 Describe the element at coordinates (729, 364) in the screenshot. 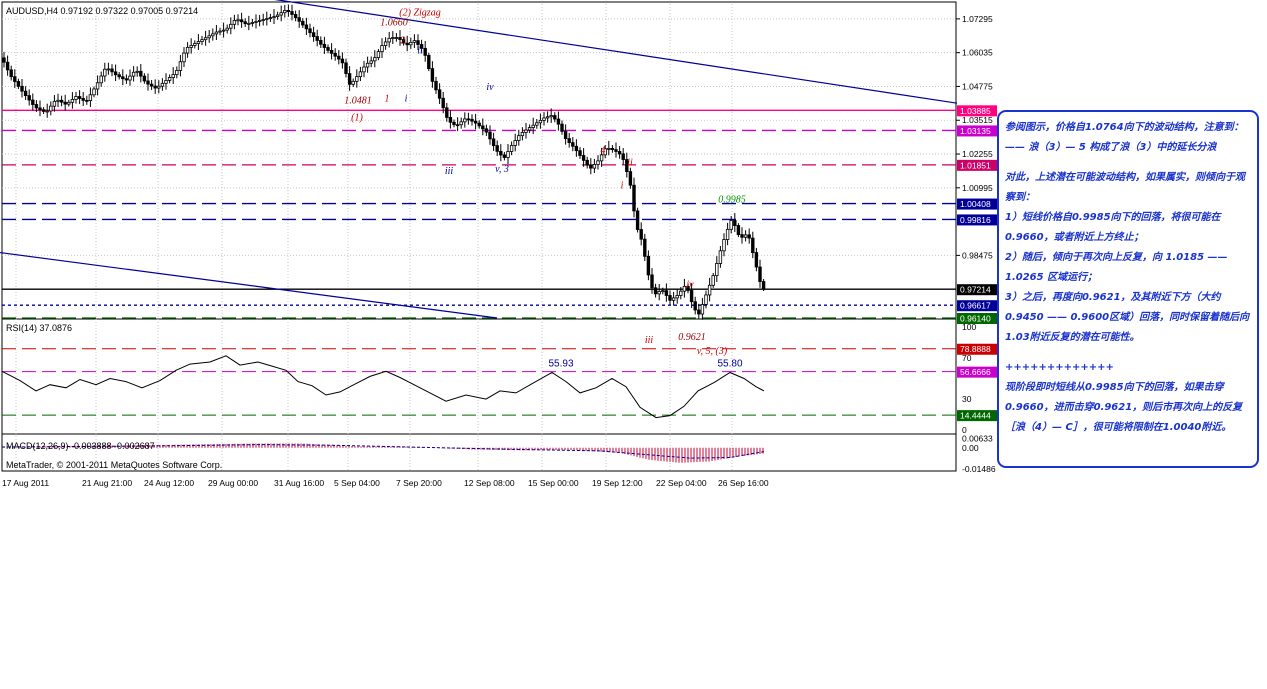

I see `rsi-annotation: 55.80` at that location.